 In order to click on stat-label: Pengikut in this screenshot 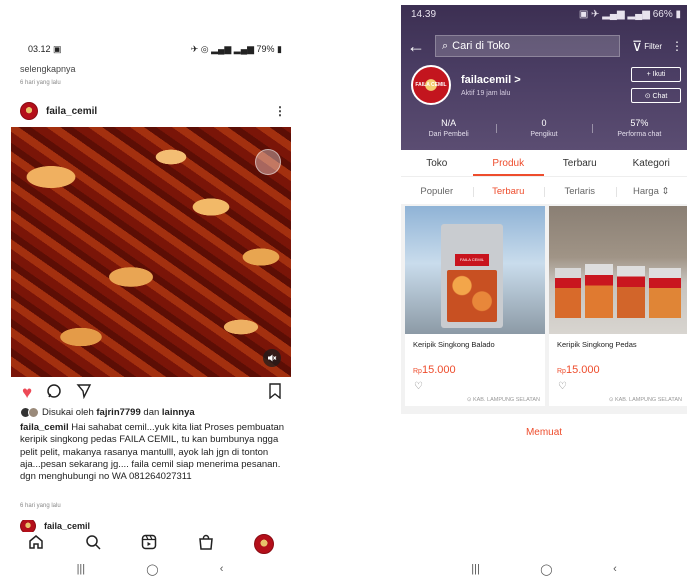, I will do `click(544, 134)`.